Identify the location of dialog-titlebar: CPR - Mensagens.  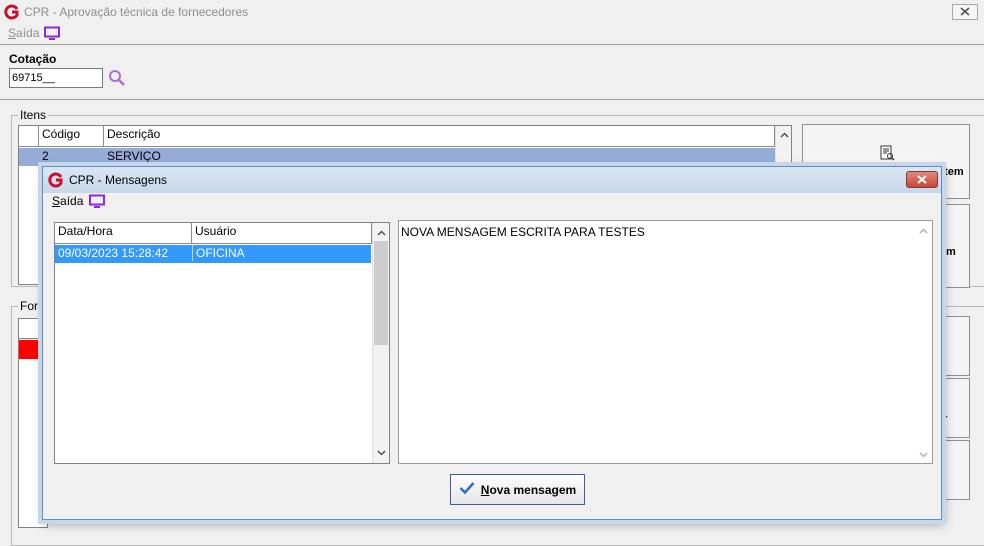
(492, 180).